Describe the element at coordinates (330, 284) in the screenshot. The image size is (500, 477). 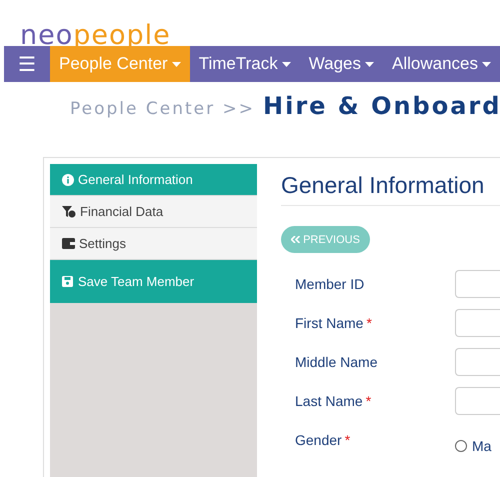
I see `field-label: Member ID` at that location.